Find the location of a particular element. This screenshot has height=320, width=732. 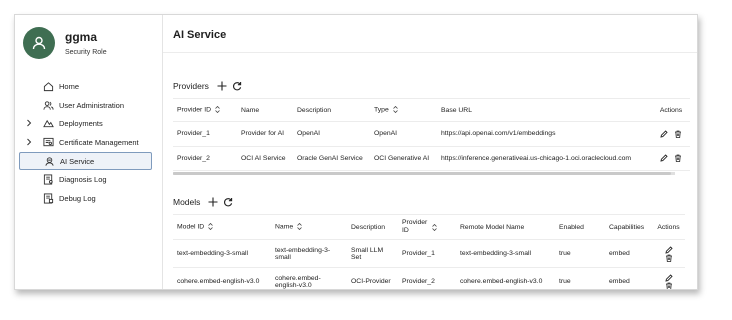

sidebar-item-label: Deployments is located at coordinates (81, 124).